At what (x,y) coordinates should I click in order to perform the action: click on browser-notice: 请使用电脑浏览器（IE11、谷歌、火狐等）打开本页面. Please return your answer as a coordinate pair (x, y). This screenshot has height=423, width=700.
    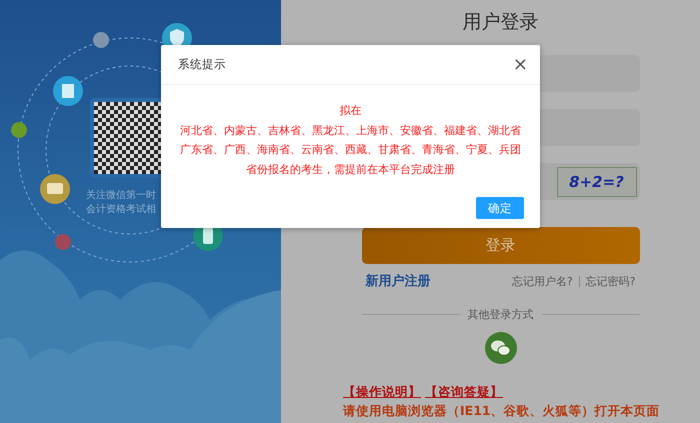
    Looking at the image, I should click on (501, 411).